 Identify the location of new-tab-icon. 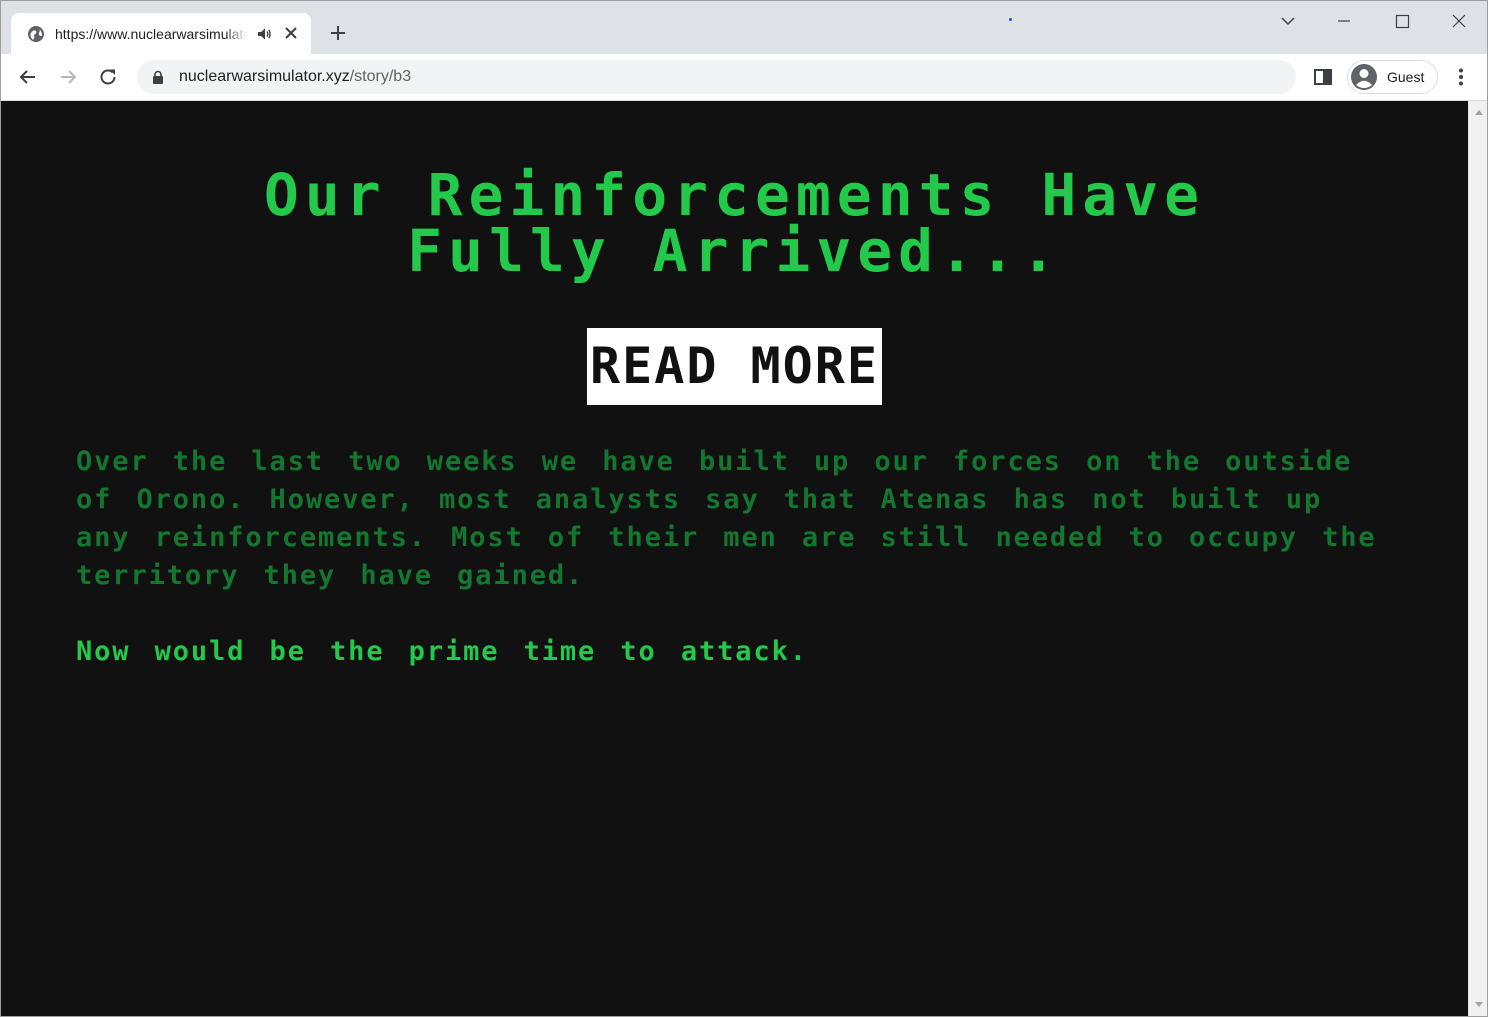
(338, 33).